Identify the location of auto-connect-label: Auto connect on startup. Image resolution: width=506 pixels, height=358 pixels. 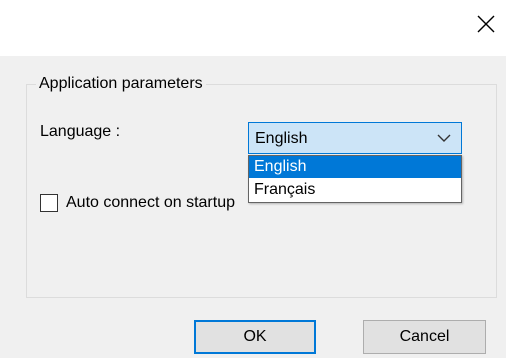
(150, 203).